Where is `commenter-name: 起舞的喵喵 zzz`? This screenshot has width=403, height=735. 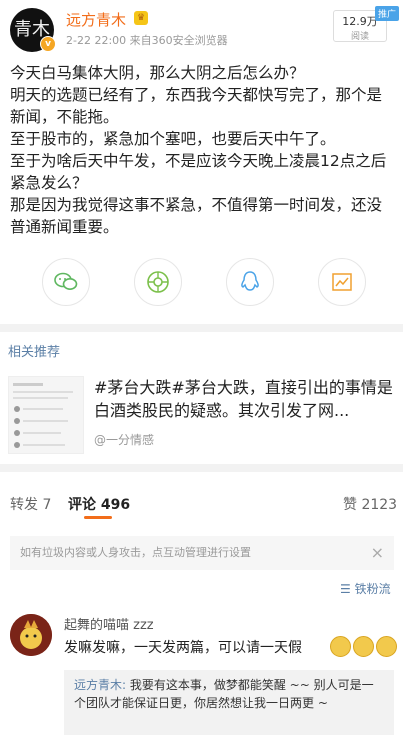 commenter-name: 起舞的喵喵 zzz is located at coordinates (109, 623).